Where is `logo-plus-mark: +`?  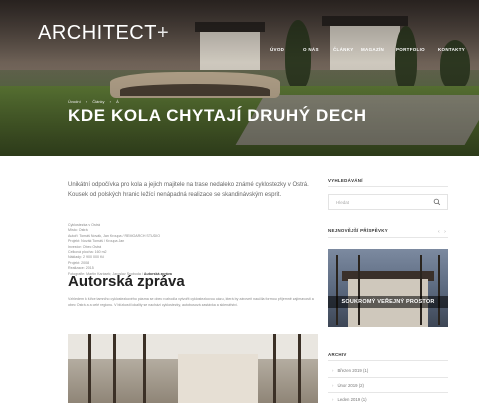
logo-plus-mark: + is located at coordinates (163, 33).